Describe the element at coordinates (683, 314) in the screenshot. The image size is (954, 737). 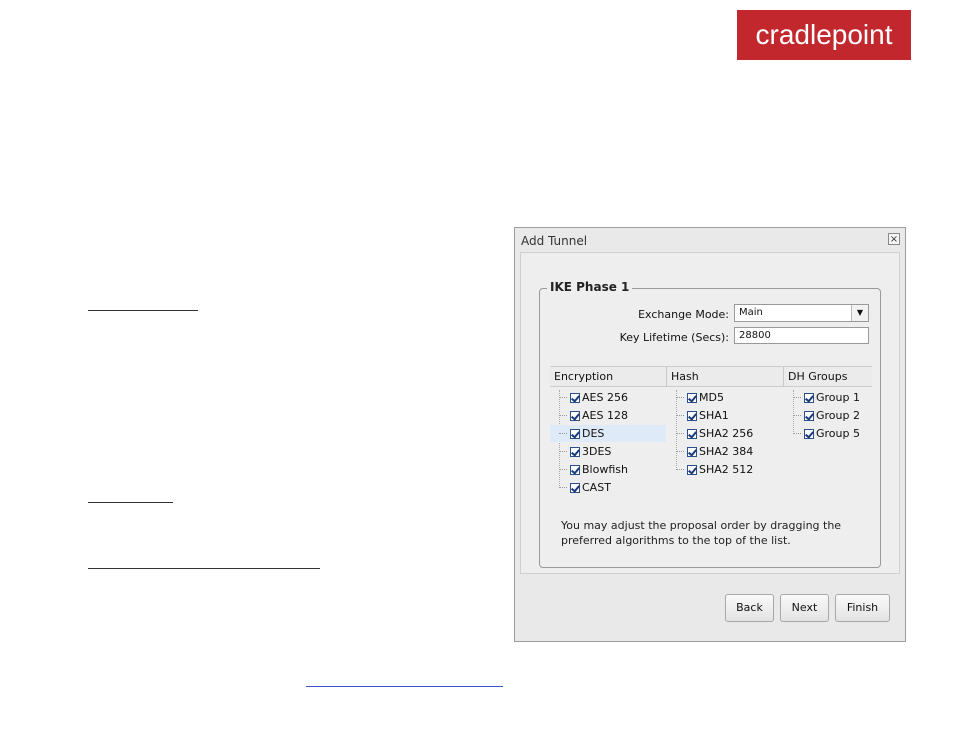
I see `exchange-mode-label: Exchange Mode:` at that location.